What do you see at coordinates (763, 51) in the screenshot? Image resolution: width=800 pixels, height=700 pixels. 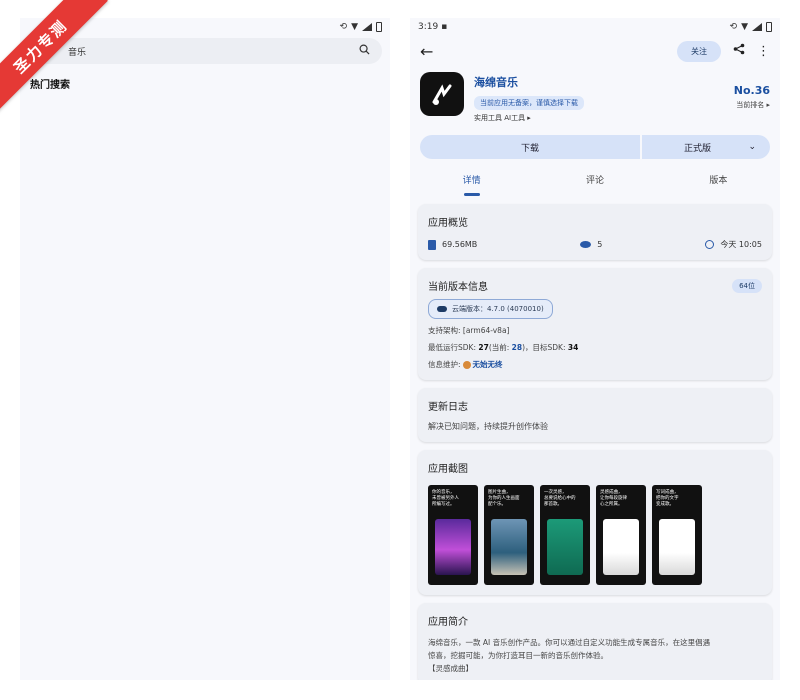 I see `more-options-icon: ⋮` at bounding box center [763, 51].